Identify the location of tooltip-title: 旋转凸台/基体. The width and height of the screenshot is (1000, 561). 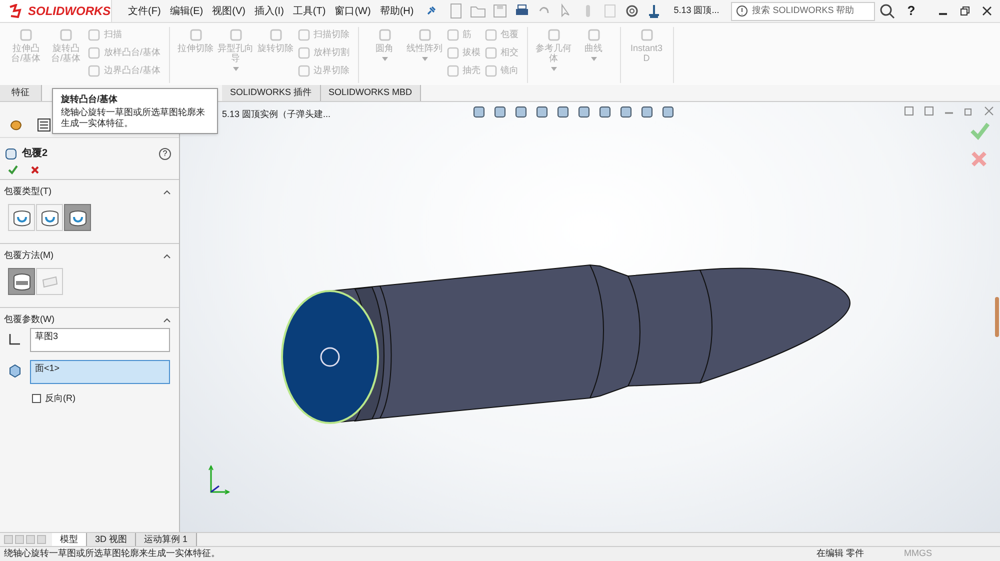
(90, 99).